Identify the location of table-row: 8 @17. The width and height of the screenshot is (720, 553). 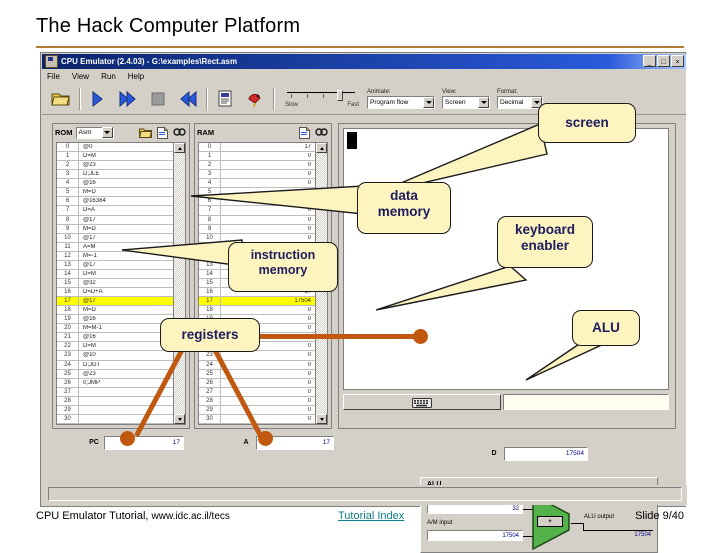
(115, 220).